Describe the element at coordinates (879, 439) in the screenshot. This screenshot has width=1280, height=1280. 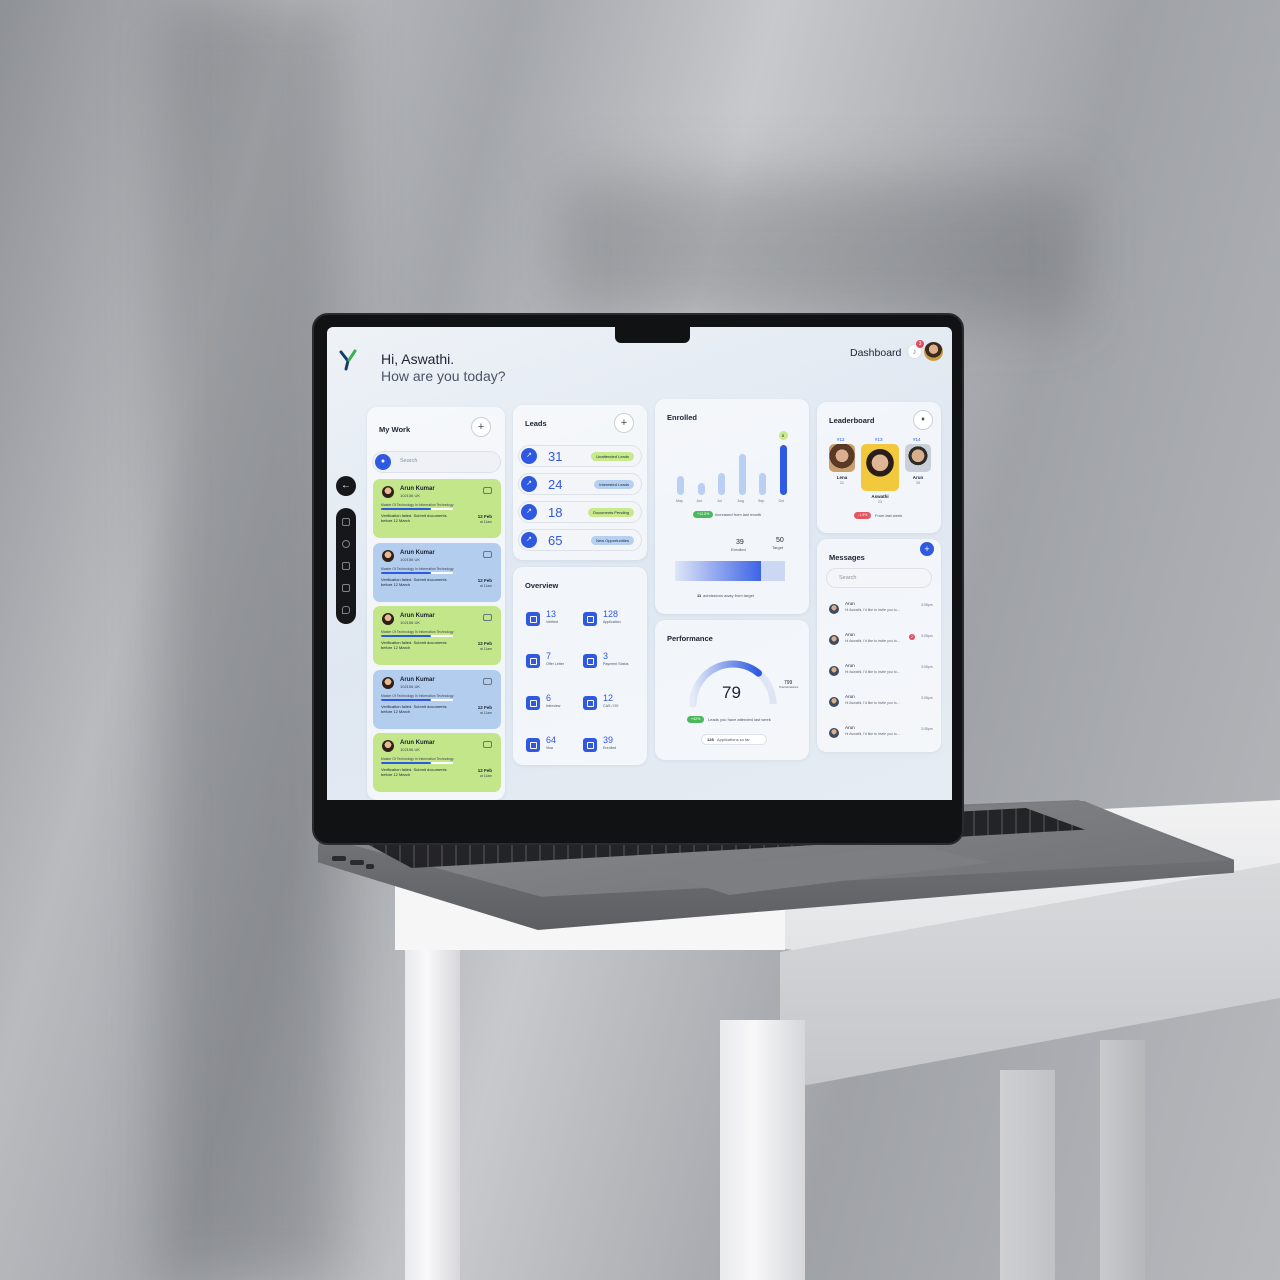
I see `leaderboard-rank: #13` at that location.